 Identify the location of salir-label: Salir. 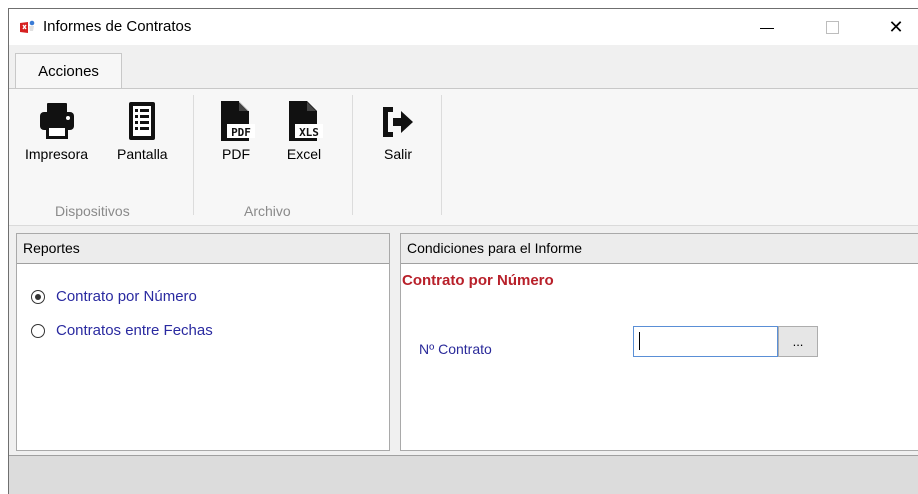
(397, 154).